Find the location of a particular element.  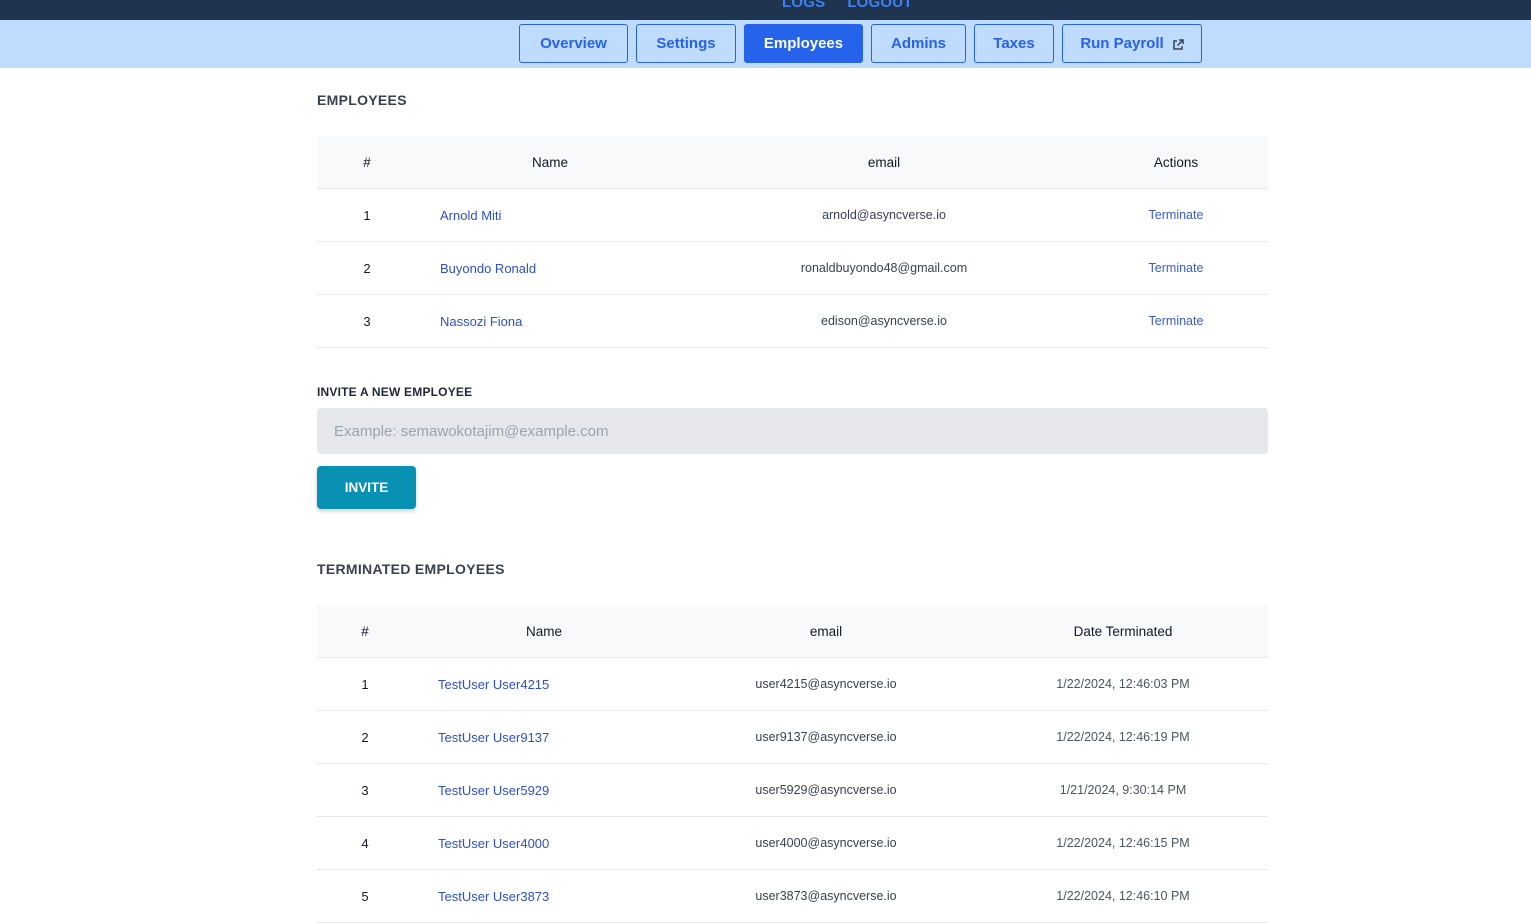

tab-label: Overview is located at coordinates (573, 43).